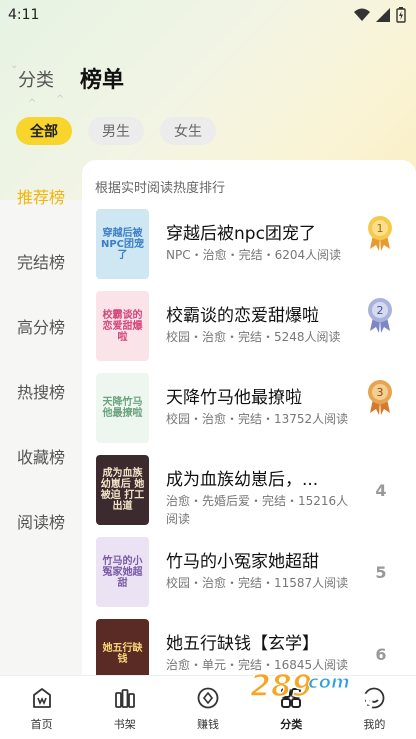  I want to click on tab-bookshelf: 书架, so click(124, 707).